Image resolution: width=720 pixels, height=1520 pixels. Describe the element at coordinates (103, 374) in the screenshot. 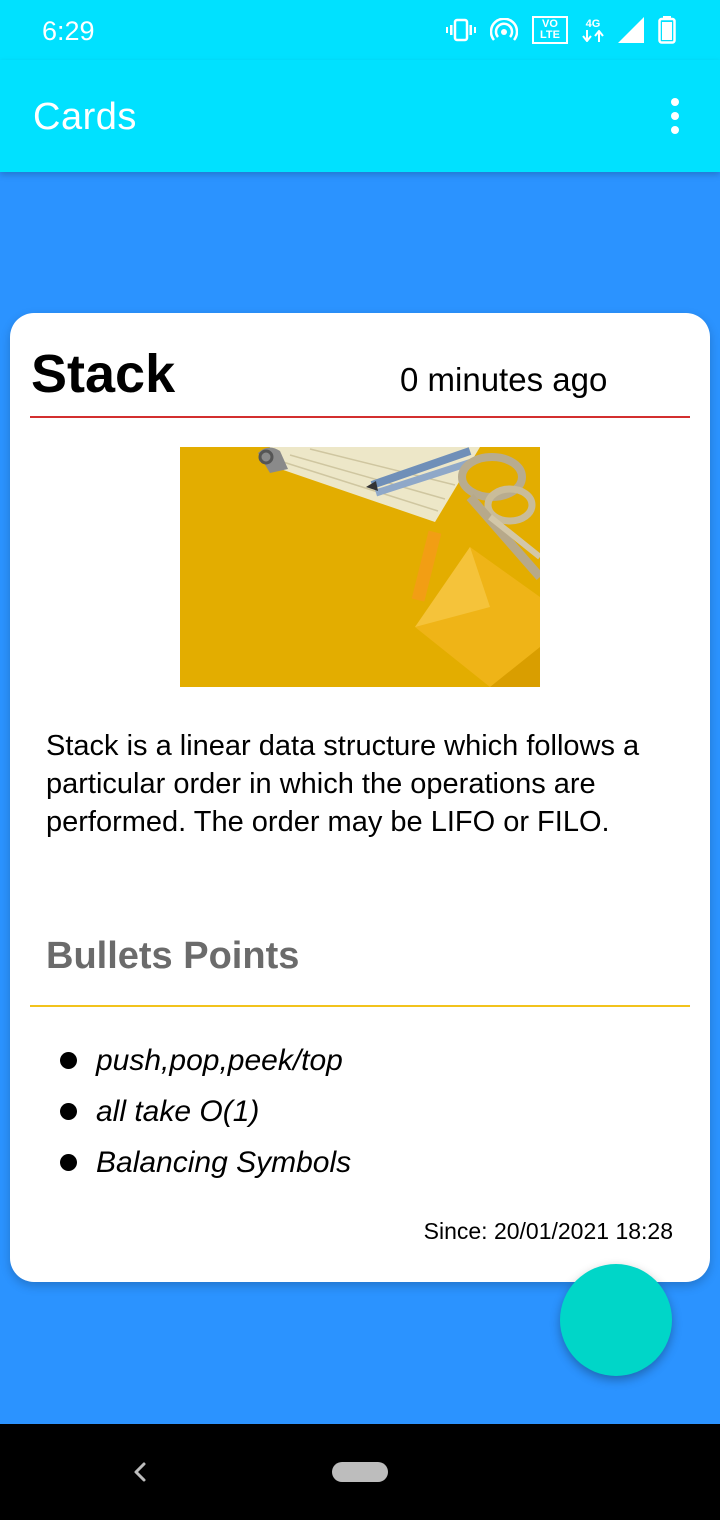

I see `card-title: Stack` at that location.